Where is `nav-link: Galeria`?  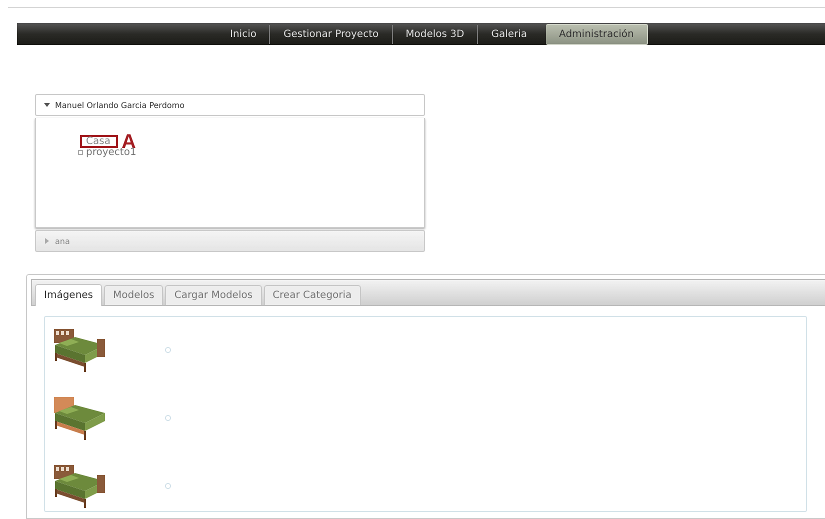 nav-link: Galeria is located at coordinates (508, 34).